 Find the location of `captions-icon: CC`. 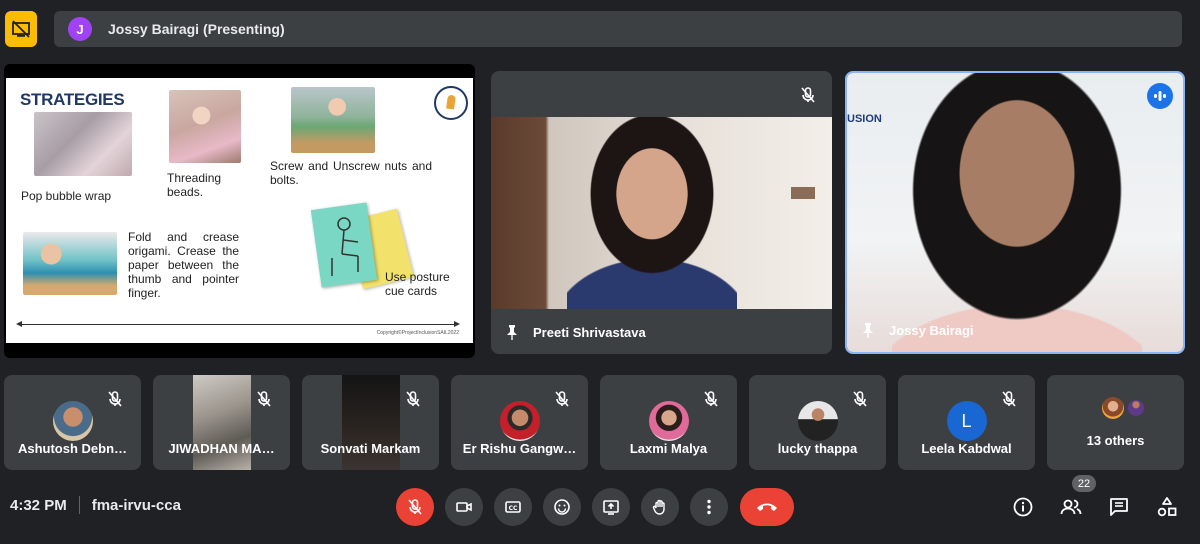

captions-icon: CC is located at coordinates (513, 507).